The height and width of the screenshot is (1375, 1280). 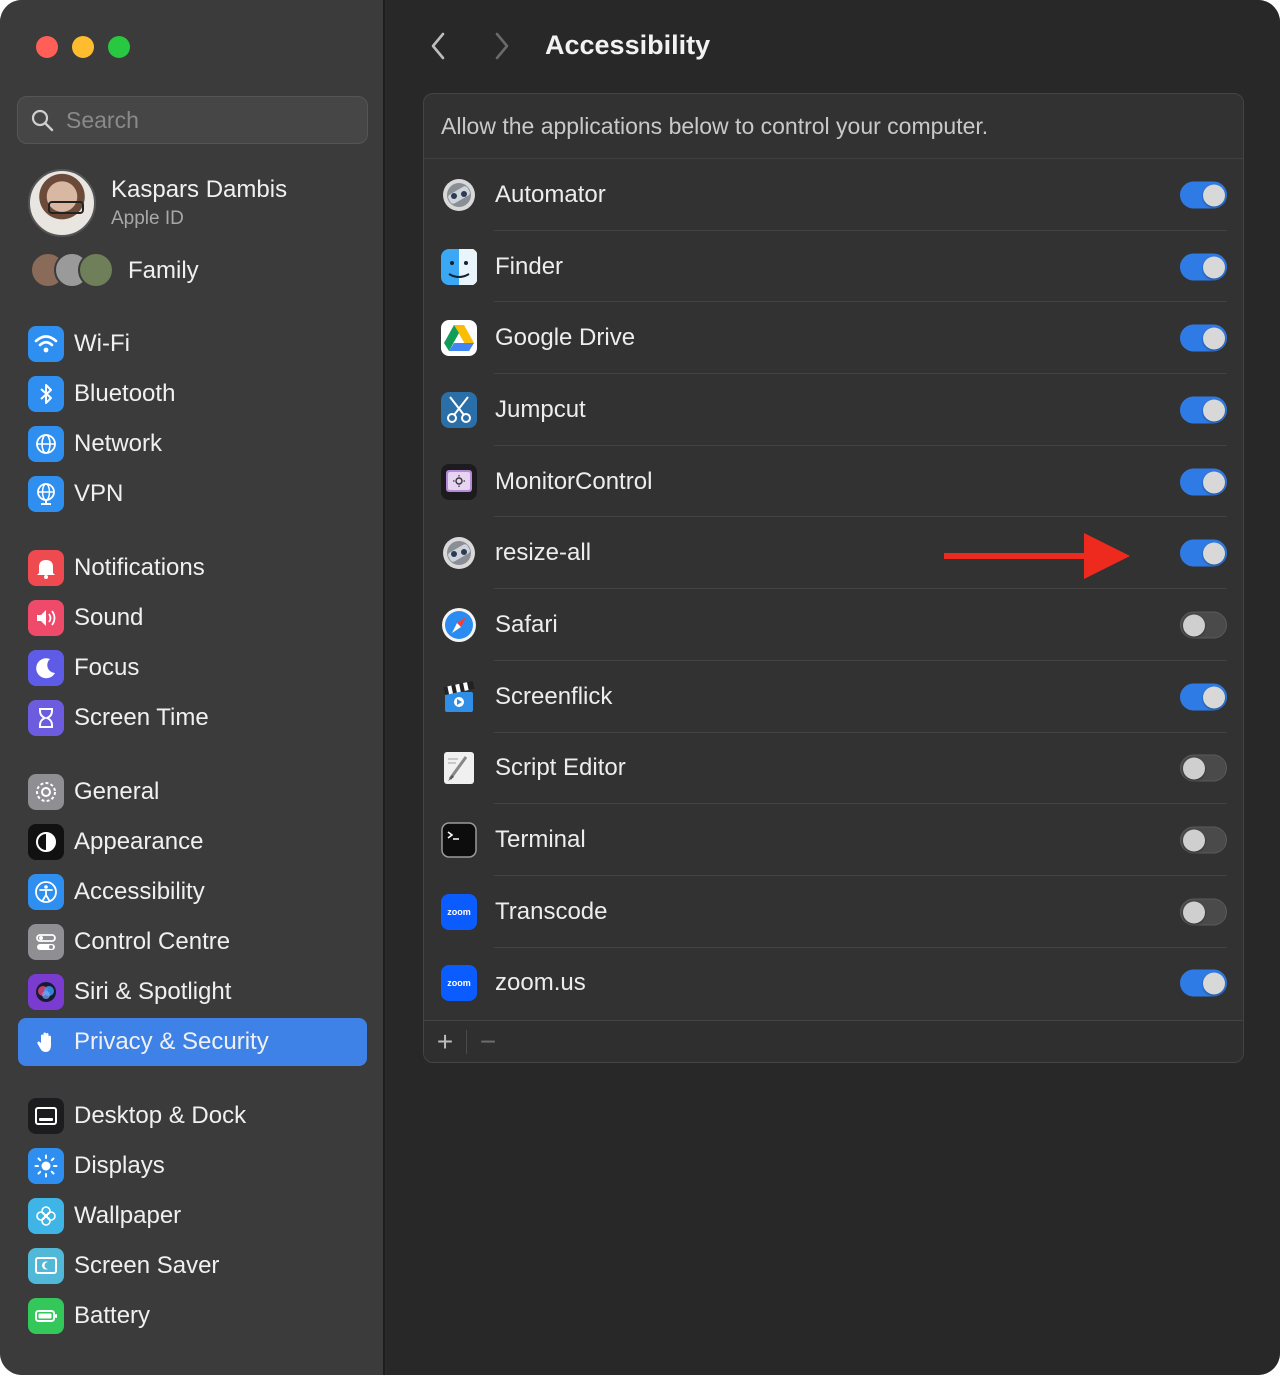 I want to click on app-row: Automator, so click(x=833, y=195).